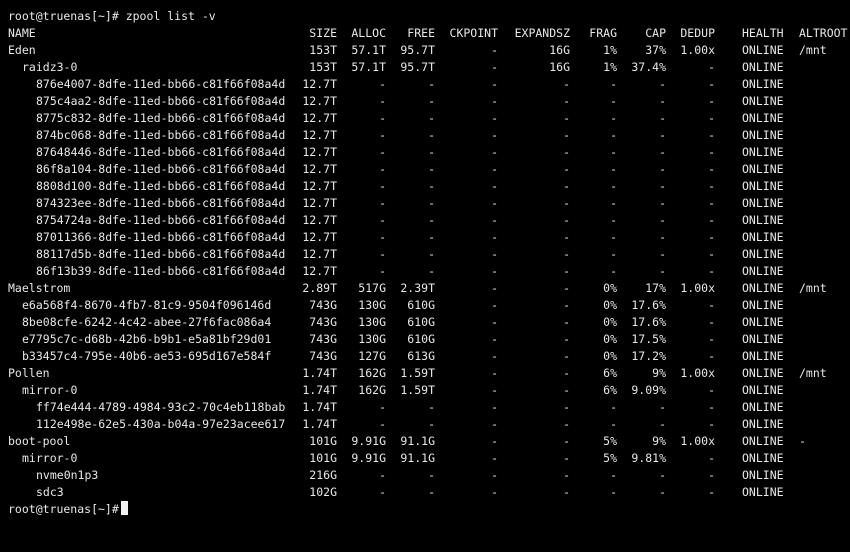 The image size is (850, 552). What do you see at coordinates (161, 84) in the screenshot?
I see `vdev-name: 876e4007-8dfe-11ed-bb66-c81f66f08a4d` at bounding box center [161, 84].